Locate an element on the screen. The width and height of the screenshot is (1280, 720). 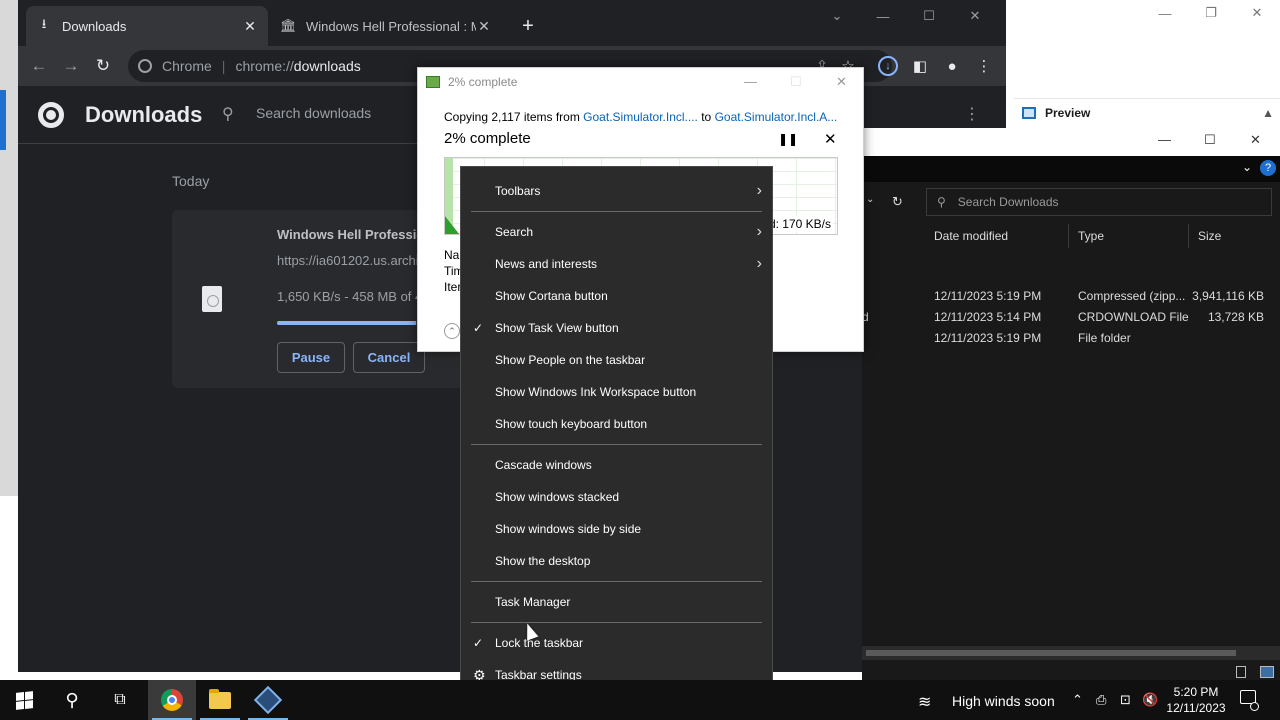
help-icon: ? is located at coordinates (1268, 168).